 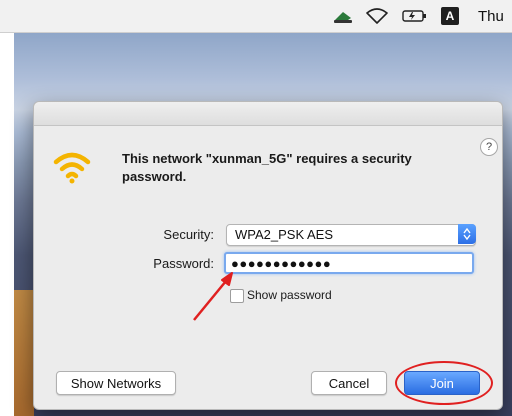 What do you see at coordinates (467, 234) in the screenshot?
I see `chevron-updown-icon` at bounding box center [467, 234].